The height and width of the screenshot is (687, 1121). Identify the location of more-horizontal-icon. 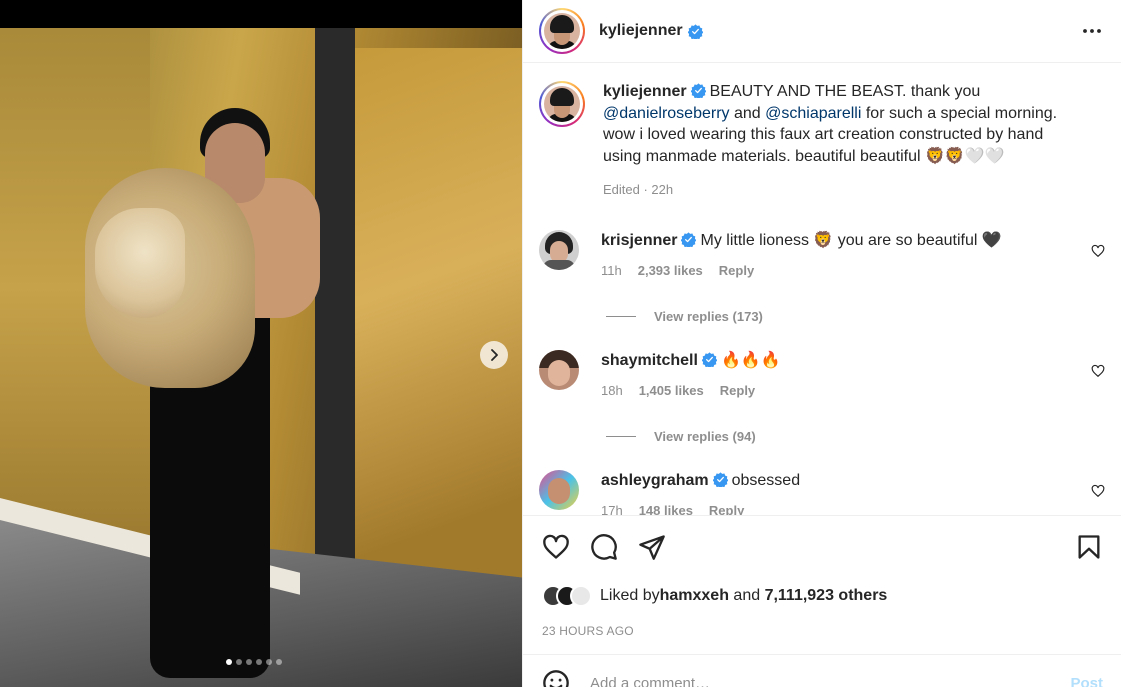
(1092, 31).